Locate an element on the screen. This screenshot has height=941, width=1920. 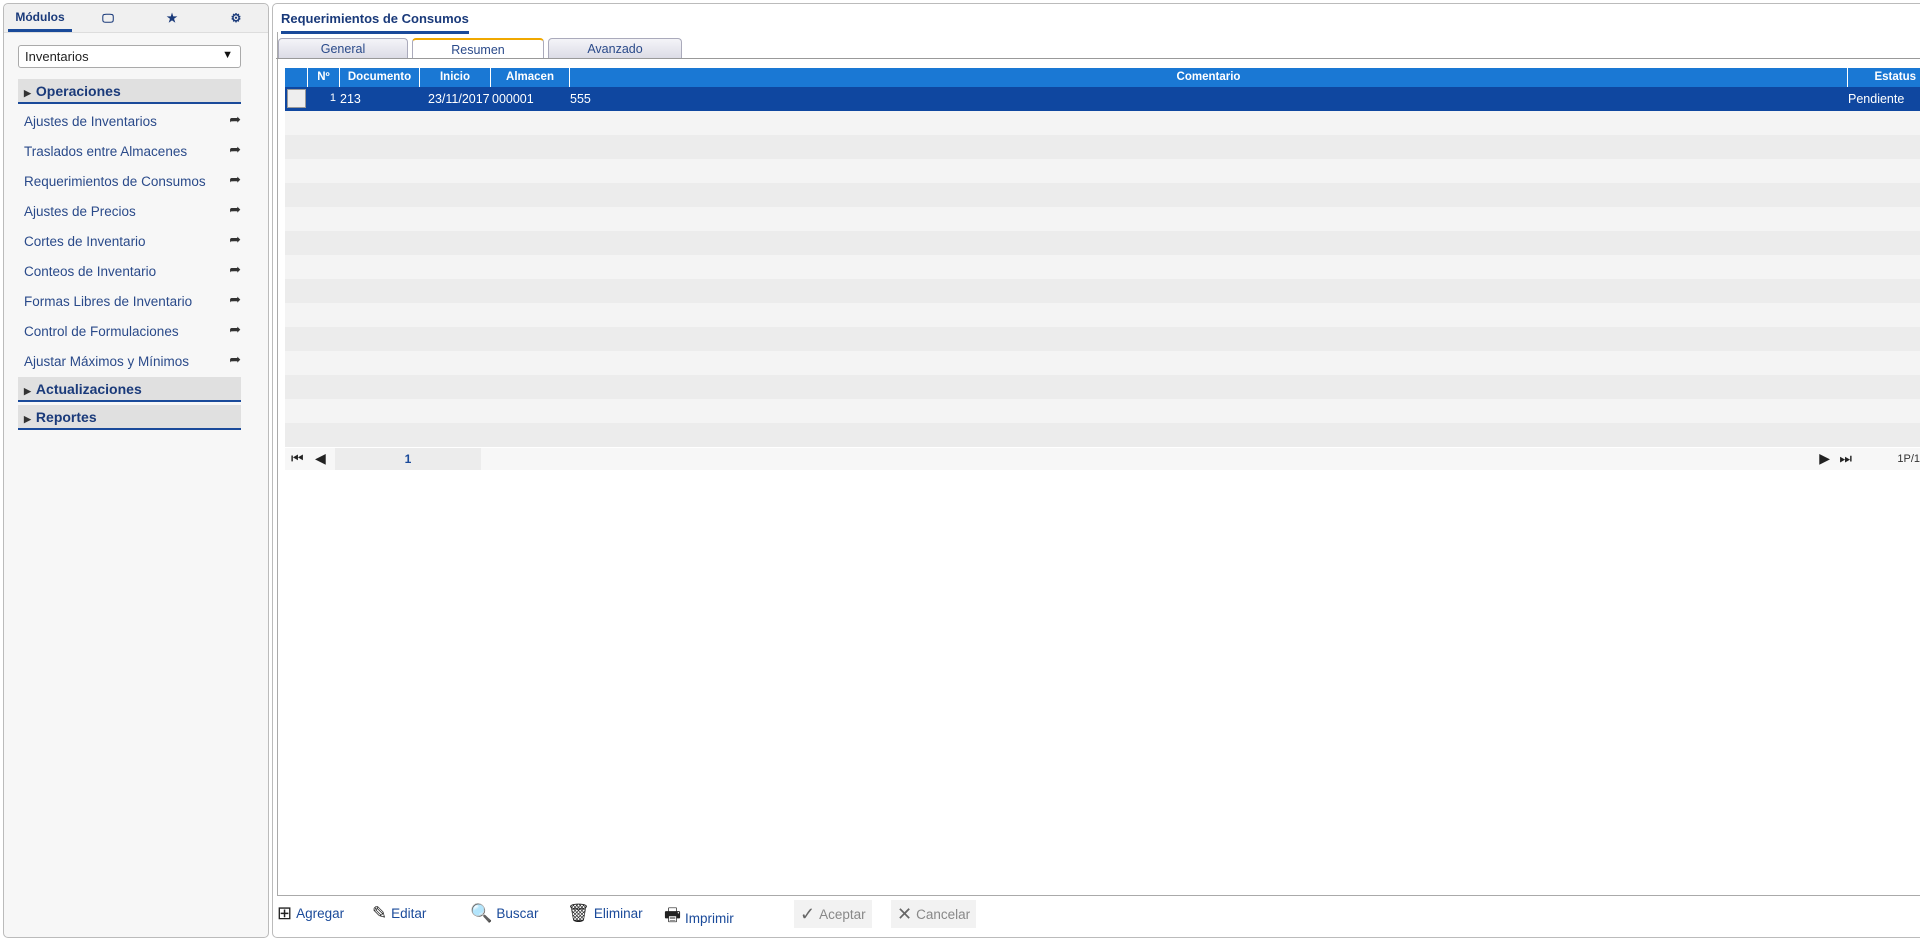
sidebar-item: Conteos de Inventario ➦ is located at coordinates (132, 270).